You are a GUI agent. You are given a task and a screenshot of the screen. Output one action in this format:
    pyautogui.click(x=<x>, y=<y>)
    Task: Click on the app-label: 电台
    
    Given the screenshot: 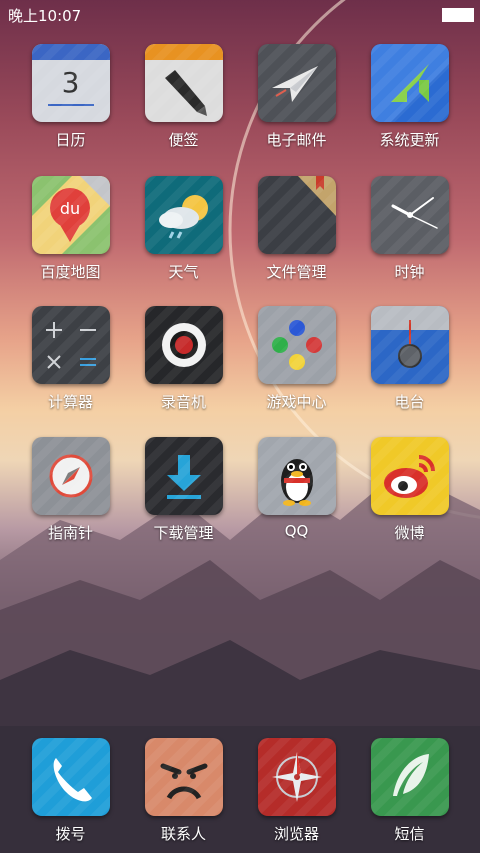 What is the action you would take?
    pyautogui.click(x=409, y=402)
    